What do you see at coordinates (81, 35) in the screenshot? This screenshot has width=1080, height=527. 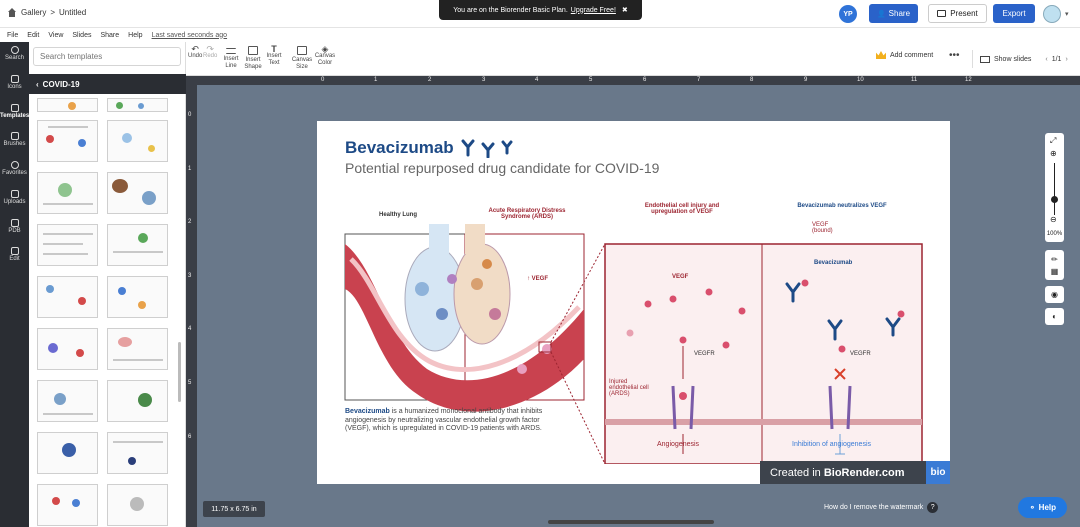 I see `menu-slides: Slides` at bounding box center [81, 35].